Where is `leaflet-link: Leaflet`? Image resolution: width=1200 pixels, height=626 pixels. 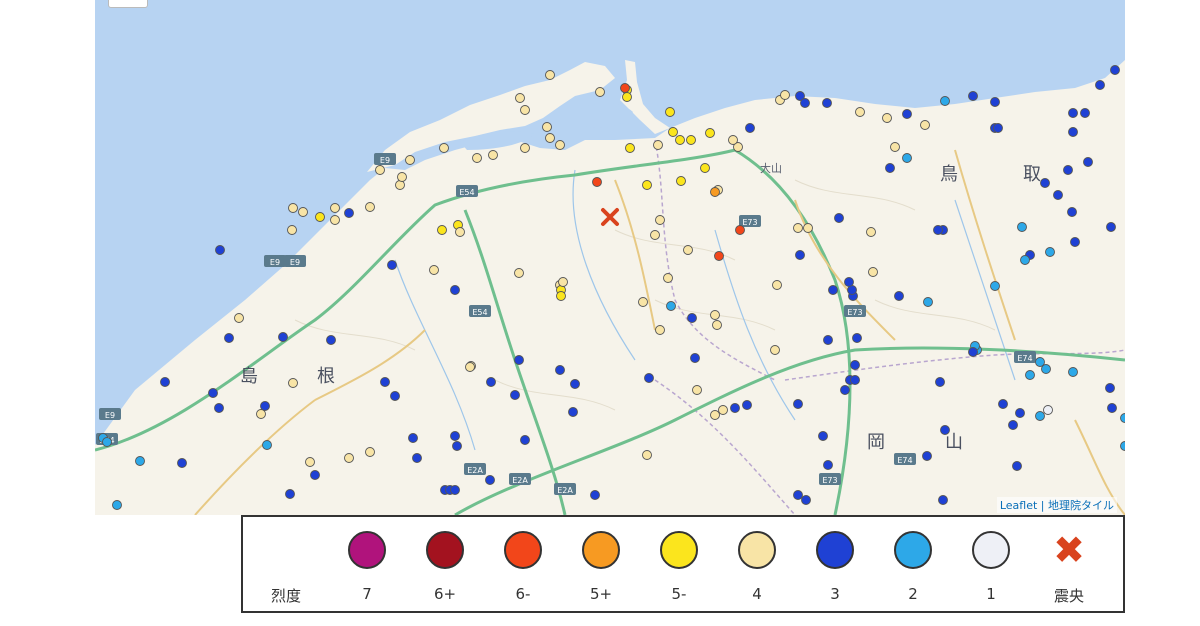
leaflet-link: Leaflet is located at coordinates (1018, 505).